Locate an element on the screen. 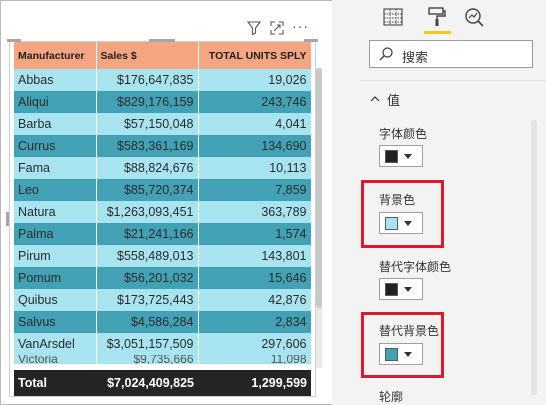  table-row: Barba $57,150,048 4,041 is located at coordinates (163, 124).